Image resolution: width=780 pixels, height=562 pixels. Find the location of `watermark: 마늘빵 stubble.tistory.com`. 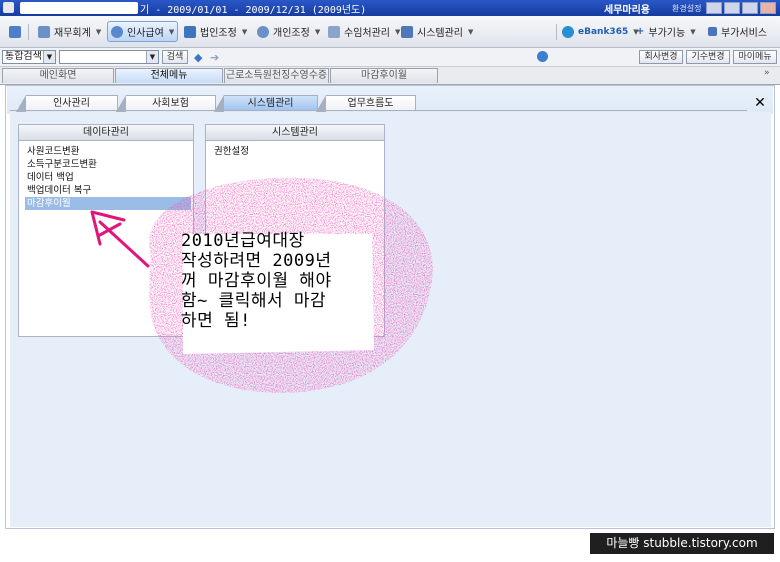

watermark: 마늘빵 stubble.tistory.com is located at coordinates (682, 543).